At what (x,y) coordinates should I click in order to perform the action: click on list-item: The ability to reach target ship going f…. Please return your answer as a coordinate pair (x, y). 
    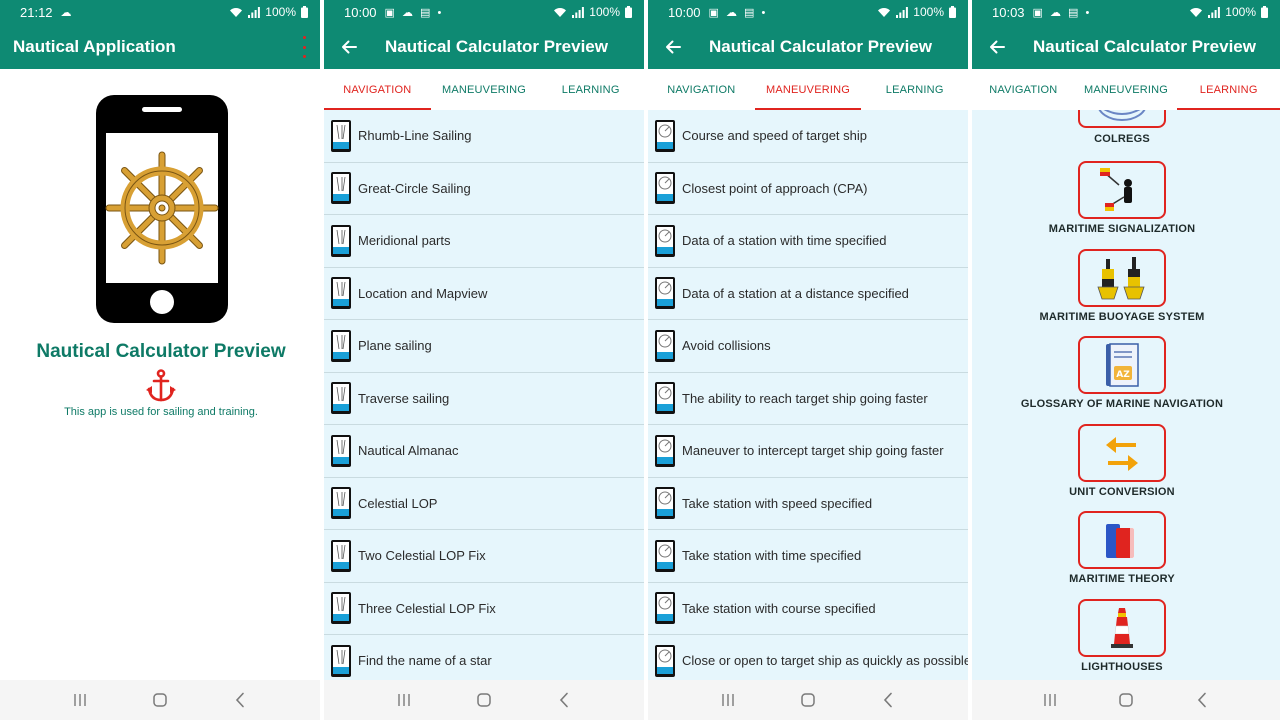
    Looking at the image, I should click on (808, 398).